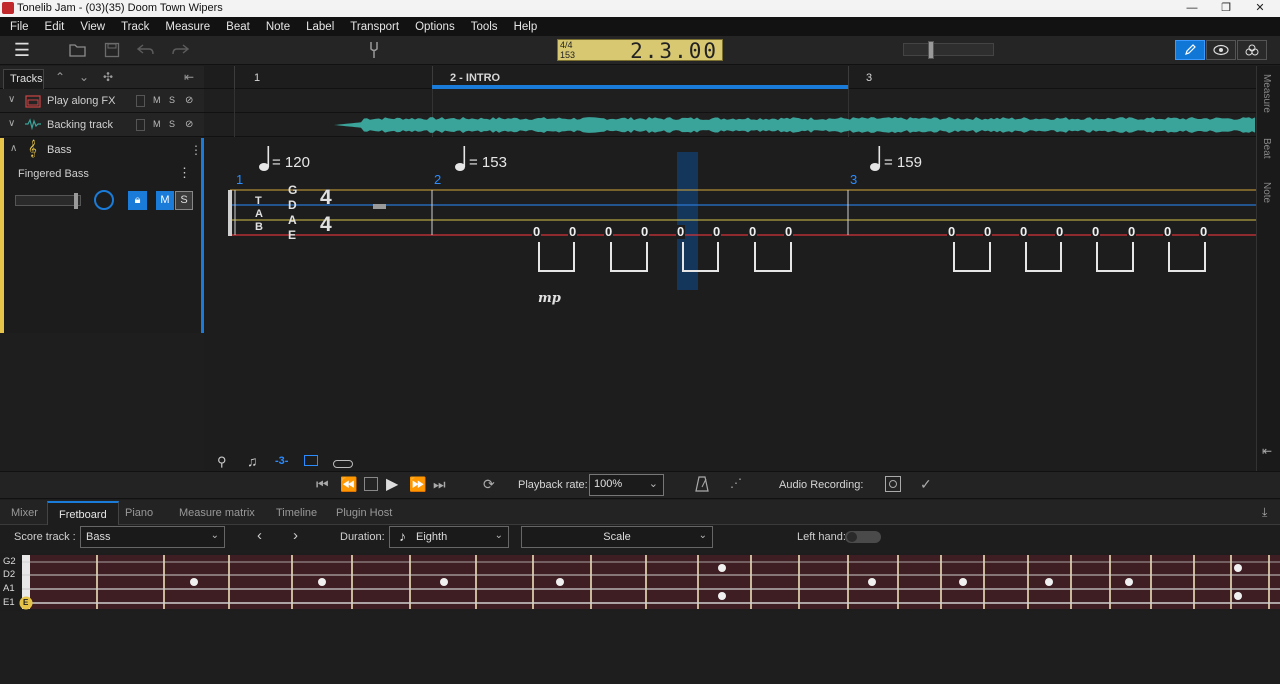 This screenshot has width=1280, height=684. I want to click on side-tab-measure: Measure, so click(1266, 93).